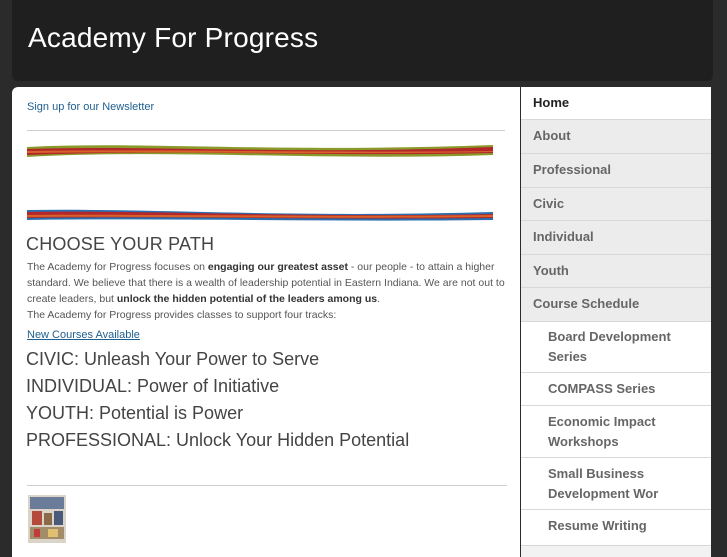 The height and width of the screenshot is (557, 727). Describe the element at coordinates (120, 244) in the screenshot. I see `page-heading: CHOOSE YOUR PATH` at that location.